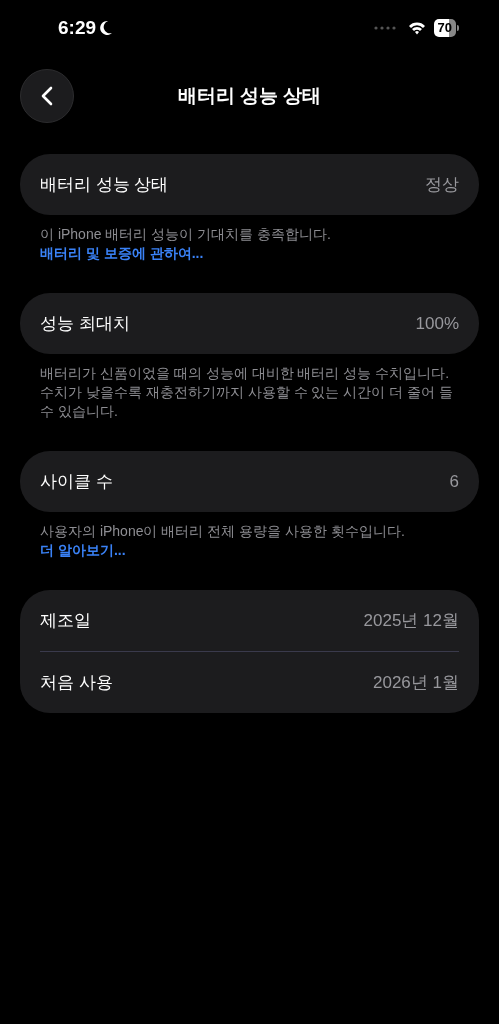  I want to click on battery-icon: 70, so click(446, 28).